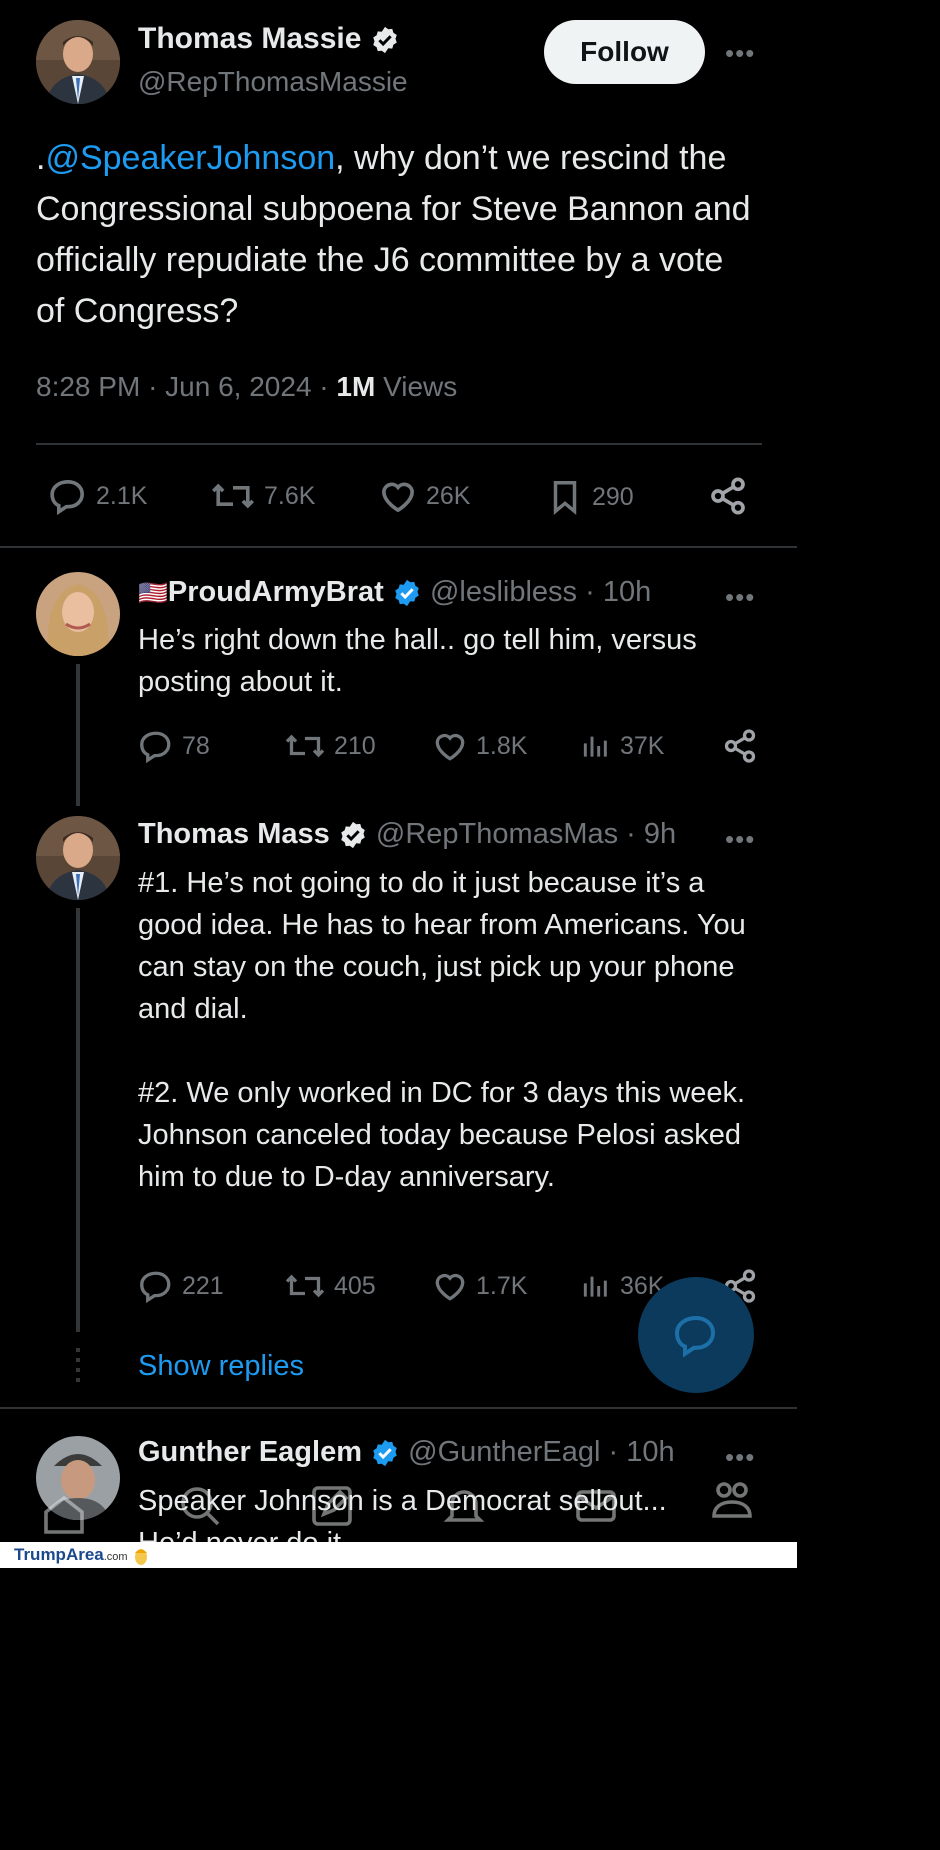 Image resolution: width=940 pixels, height=1850 pixels. What do you see at coordinates (234, 834) in the screenshot?
I see `author-name: Thomas Mass` at bounding box center [234, 834].